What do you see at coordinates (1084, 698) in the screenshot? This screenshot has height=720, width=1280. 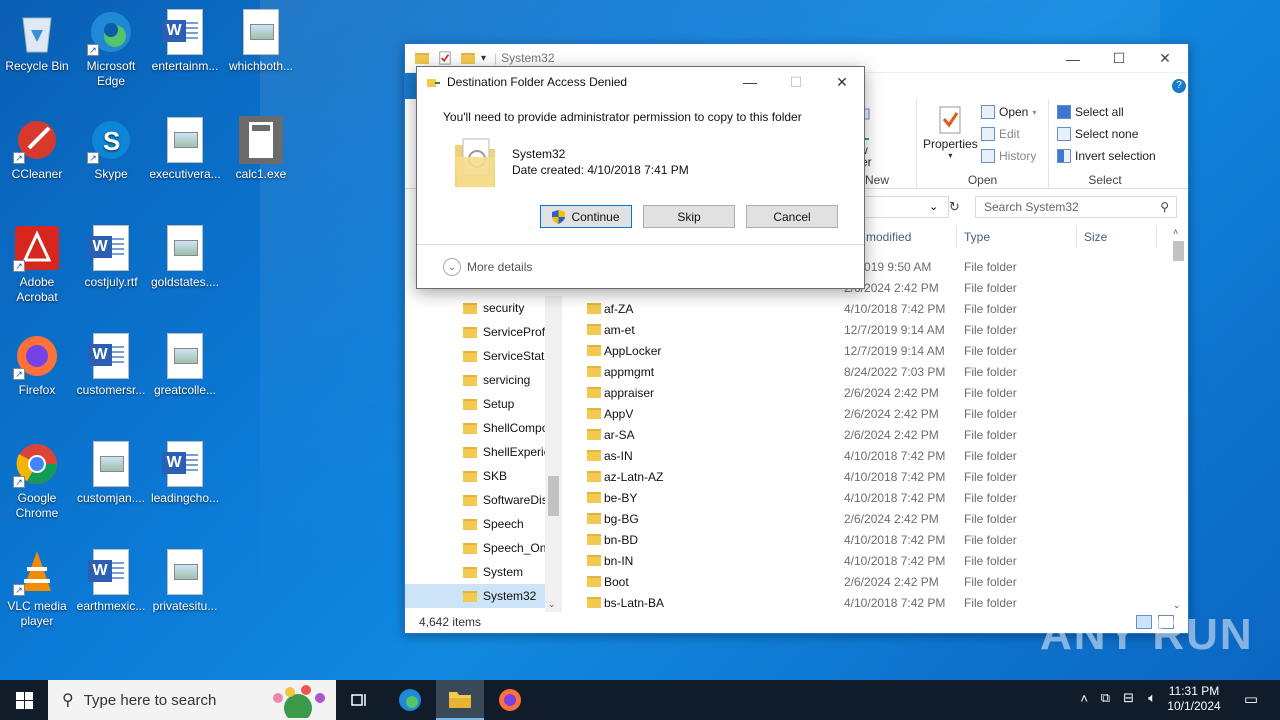 I see `show-hidden-icons-icon: ˄` at bounding box center [1084, 698].